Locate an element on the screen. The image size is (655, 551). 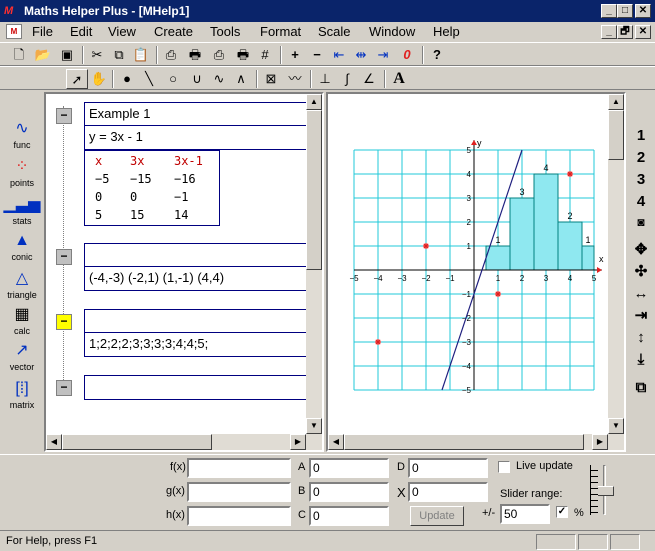
scroll-right-icon: ▶ is located at coordinates (298, 442).